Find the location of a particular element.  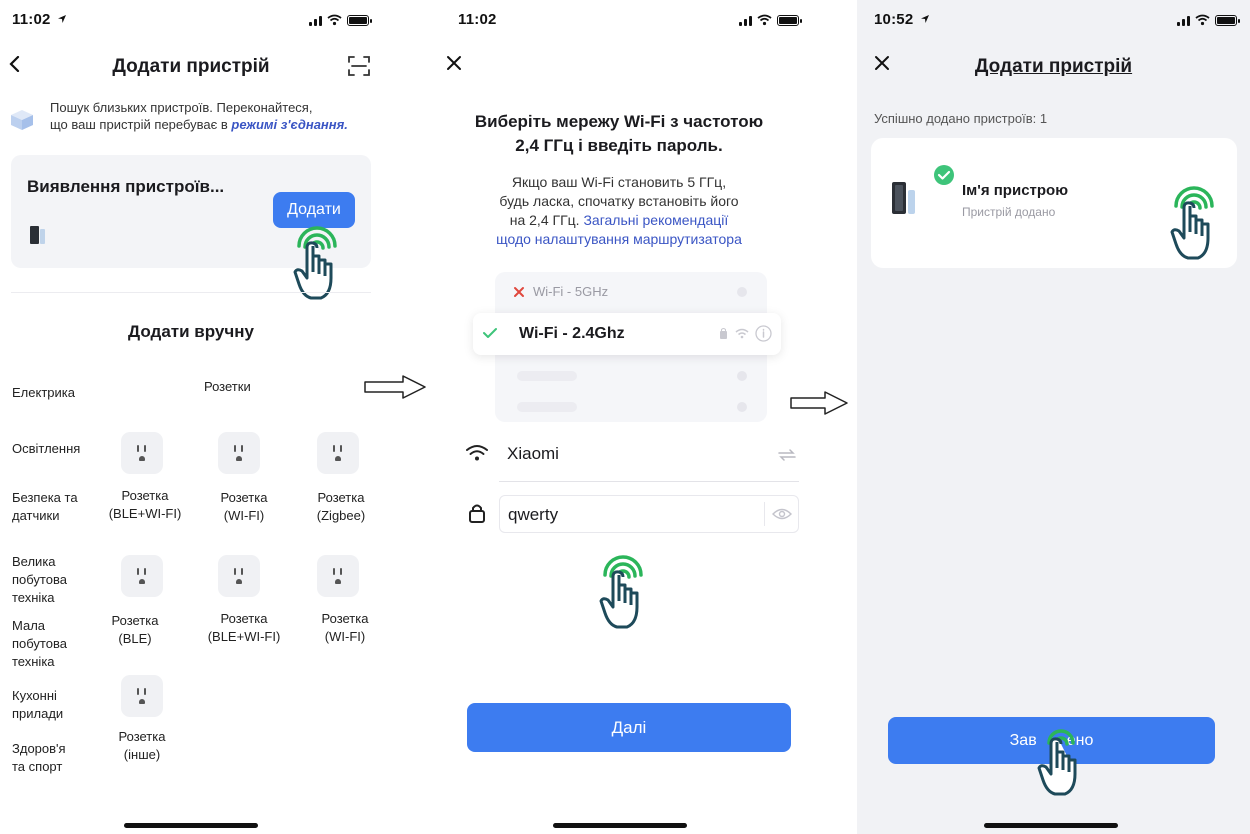

success-count-label: Успішно додано пристроїв: 1 is located at coordinates (961, 118).